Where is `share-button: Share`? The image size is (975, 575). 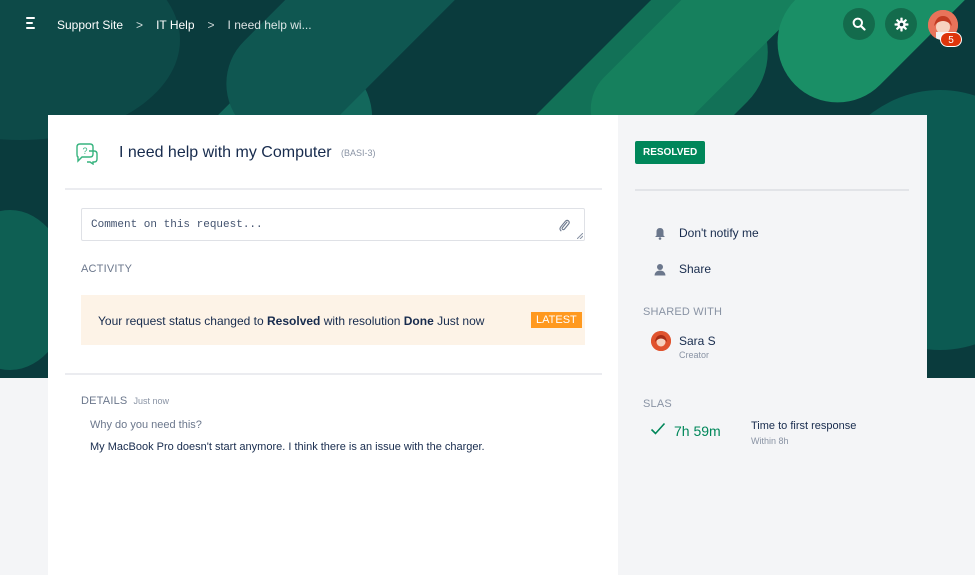 share-button: Share is located at coordinates (682, 269).